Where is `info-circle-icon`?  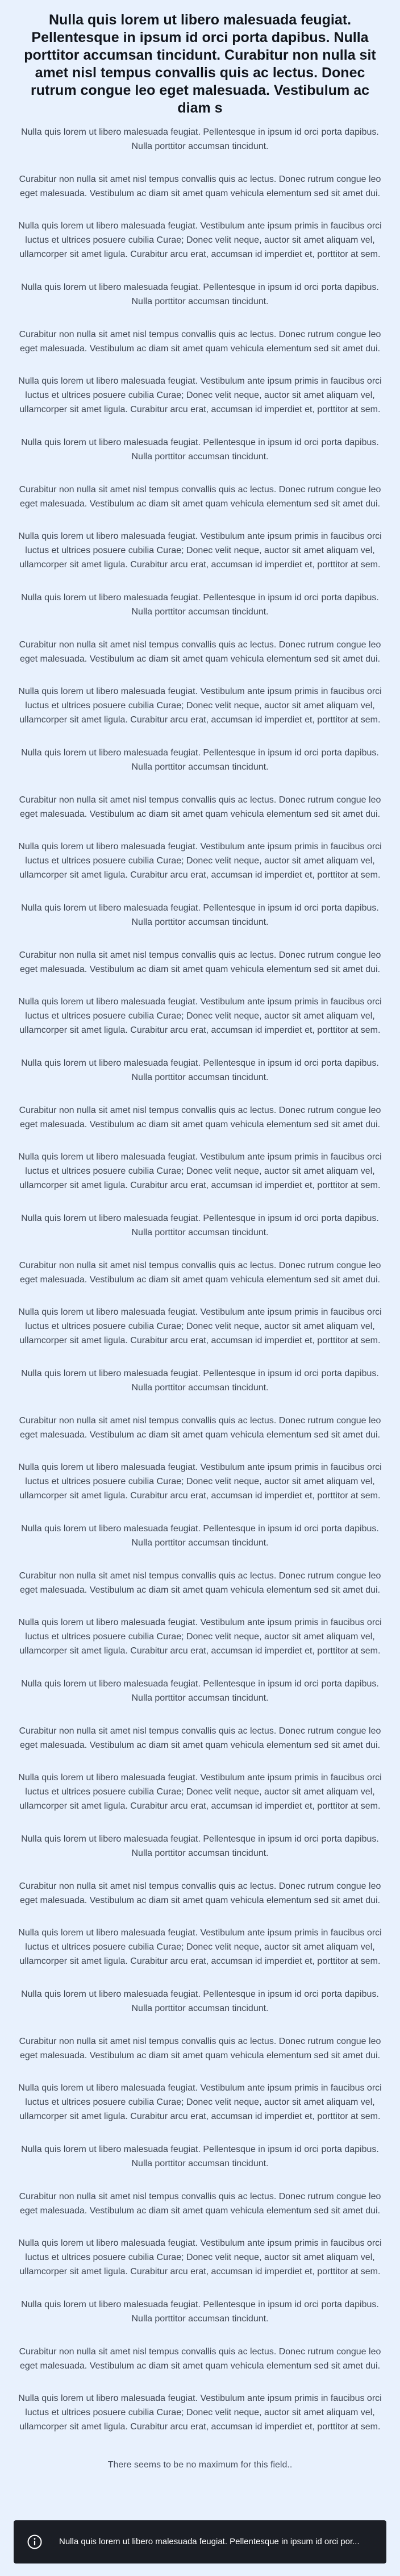
info-circle-icon is located at coordinates (34, 2541).